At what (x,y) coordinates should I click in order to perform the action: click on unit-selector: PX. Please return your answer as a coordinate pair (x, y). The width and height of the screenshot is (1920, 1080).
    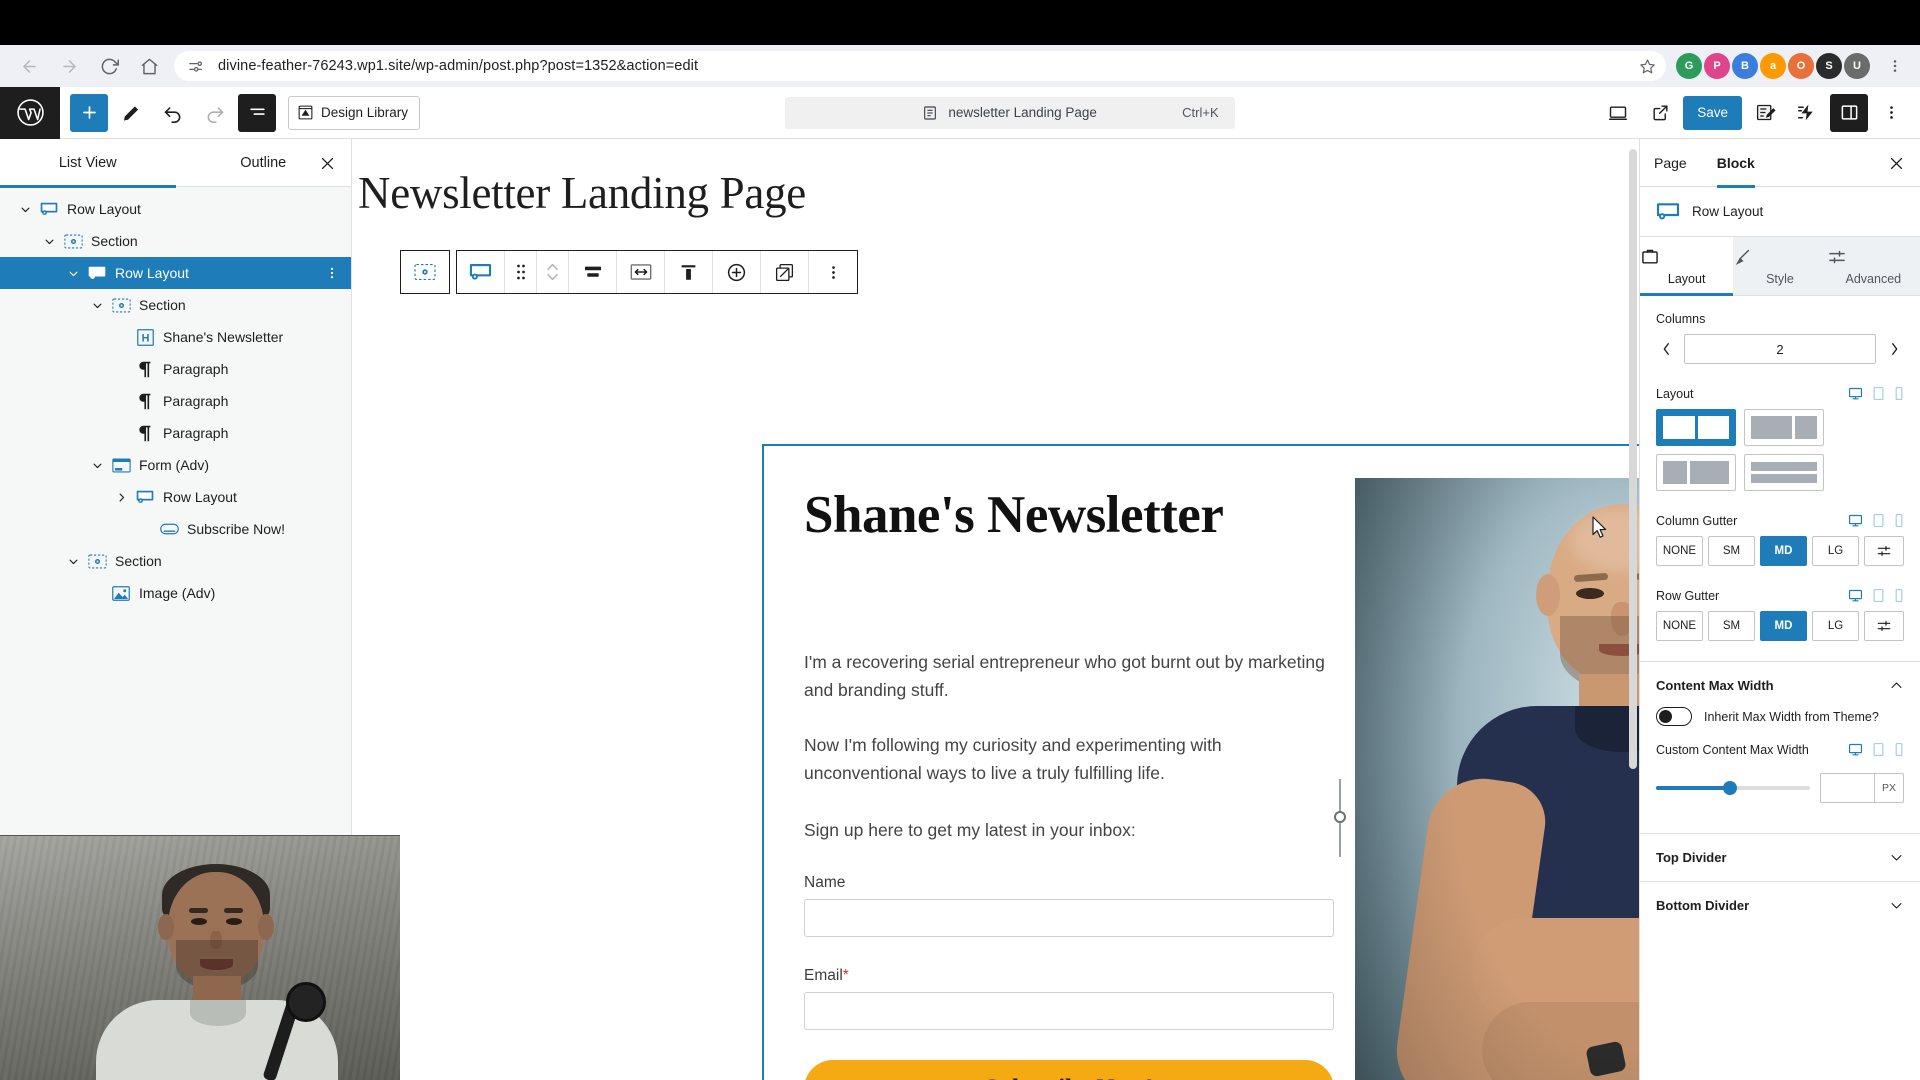
    Looking at the image, I should click on (1889, 788).